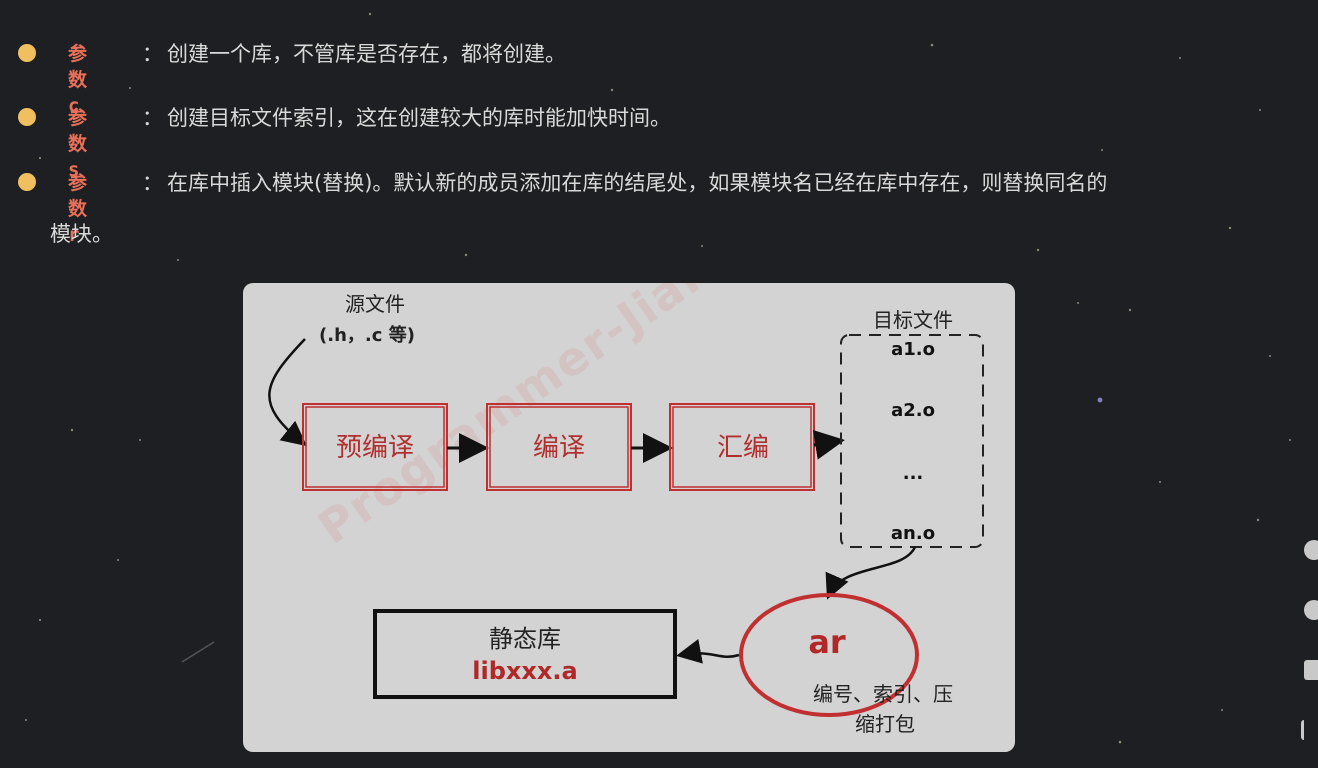 Image resolution: width=1318 pixels, height=768 pixels. I want to click on source-files-title: 源文件, so click(375, 304).